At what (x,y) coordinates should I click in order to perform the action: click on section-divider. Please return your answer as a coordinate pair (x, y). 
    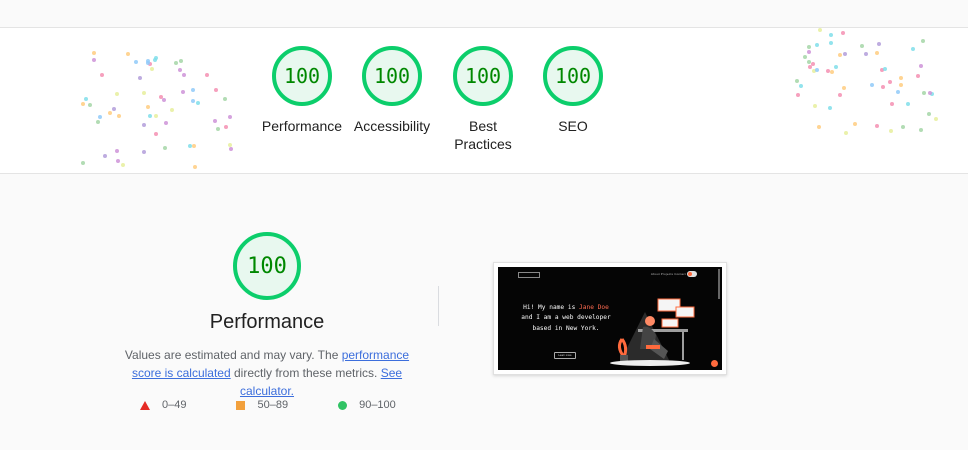
    Looking at the image, I should click on (438, 306).